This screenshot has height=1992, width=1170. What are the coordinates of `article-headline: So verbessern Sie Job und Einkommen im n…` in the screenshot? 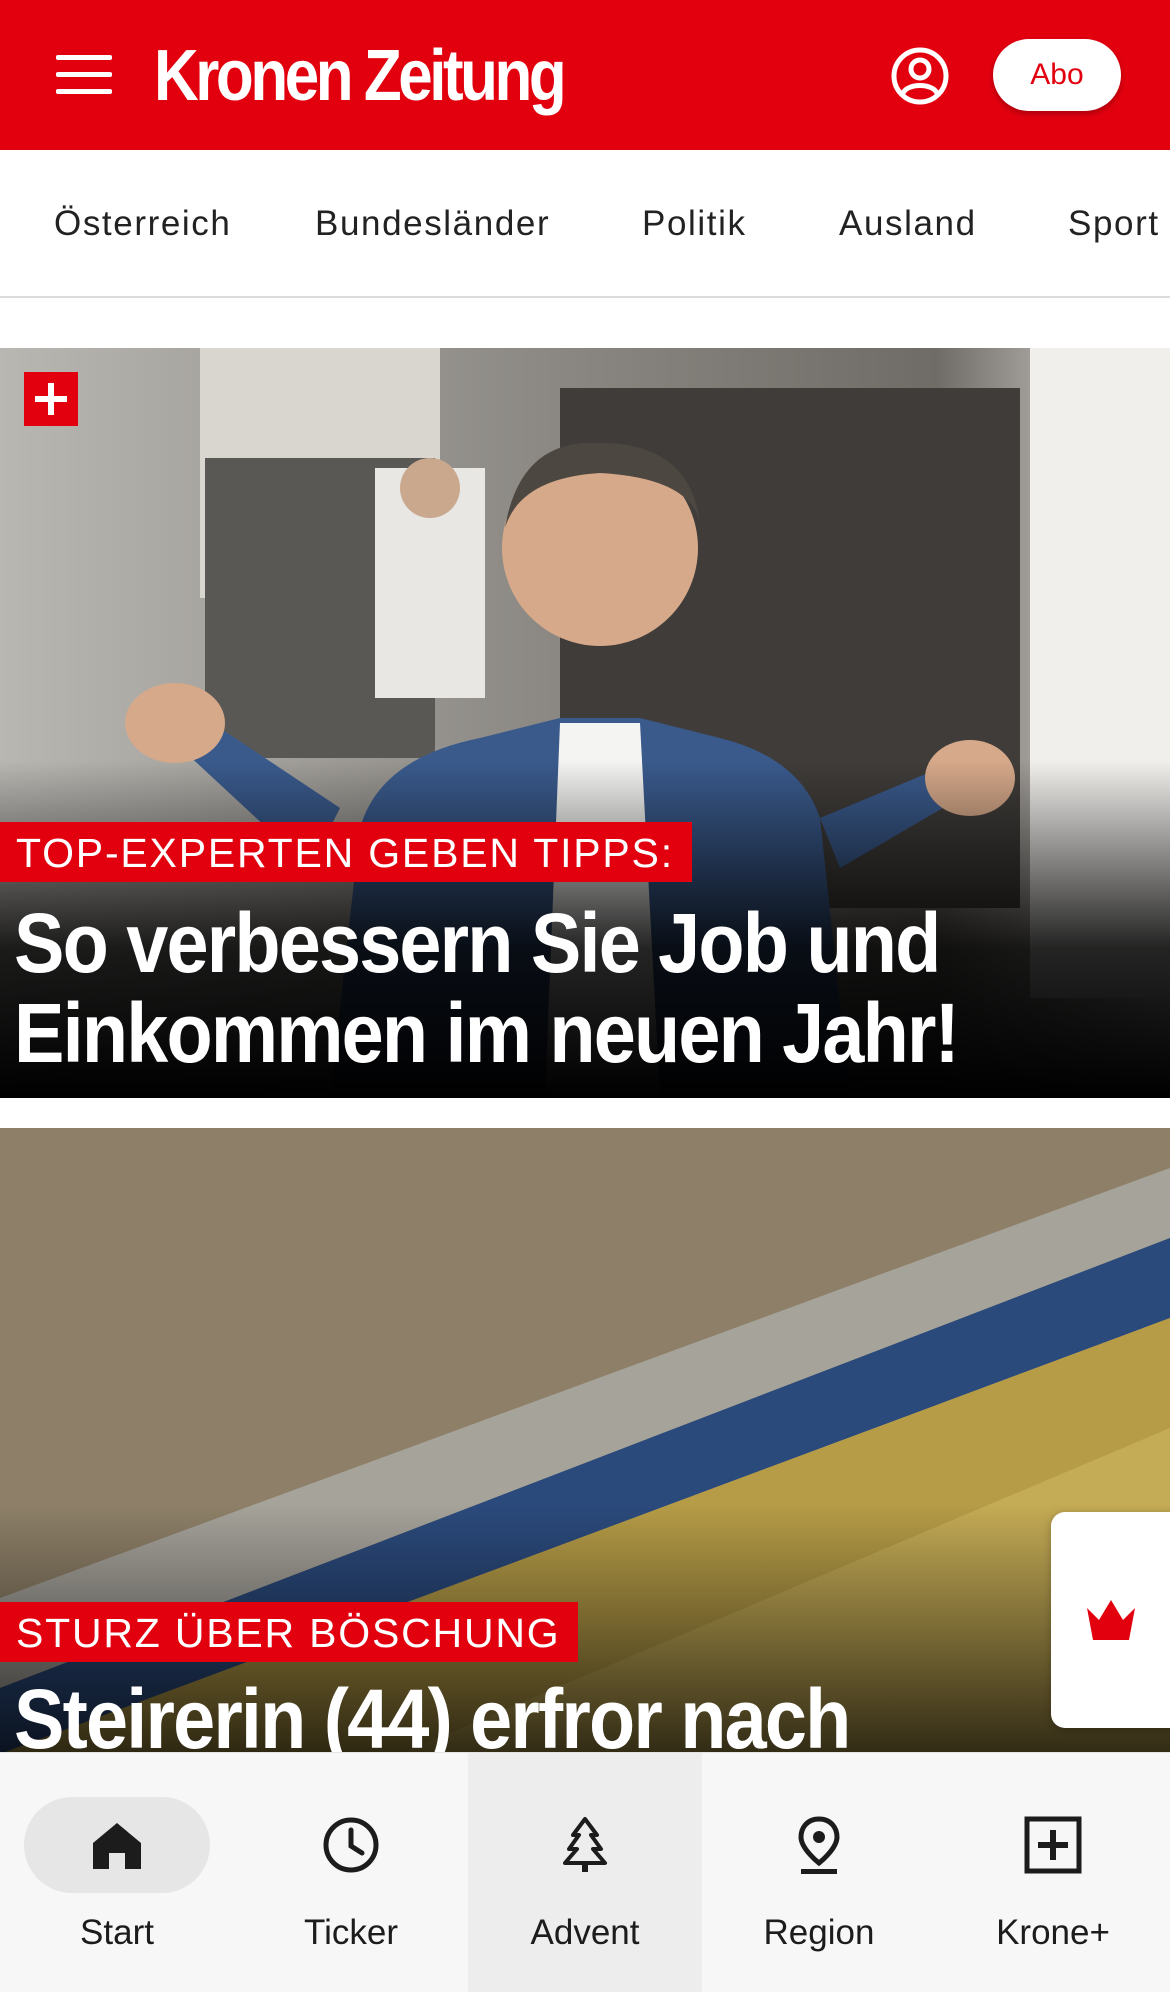 It's located at (487, 988).